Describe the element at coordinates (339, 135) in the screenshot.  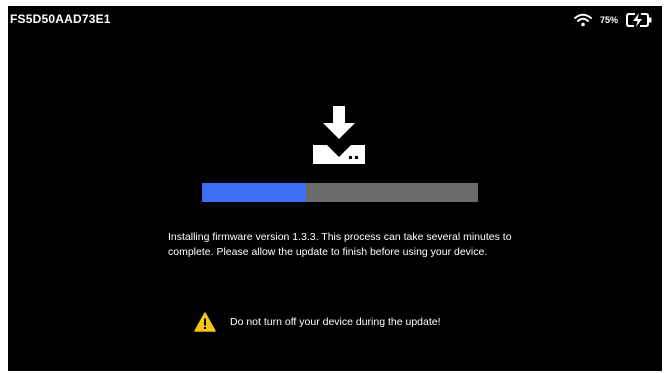
I see `download-to-device-icon` at that location.